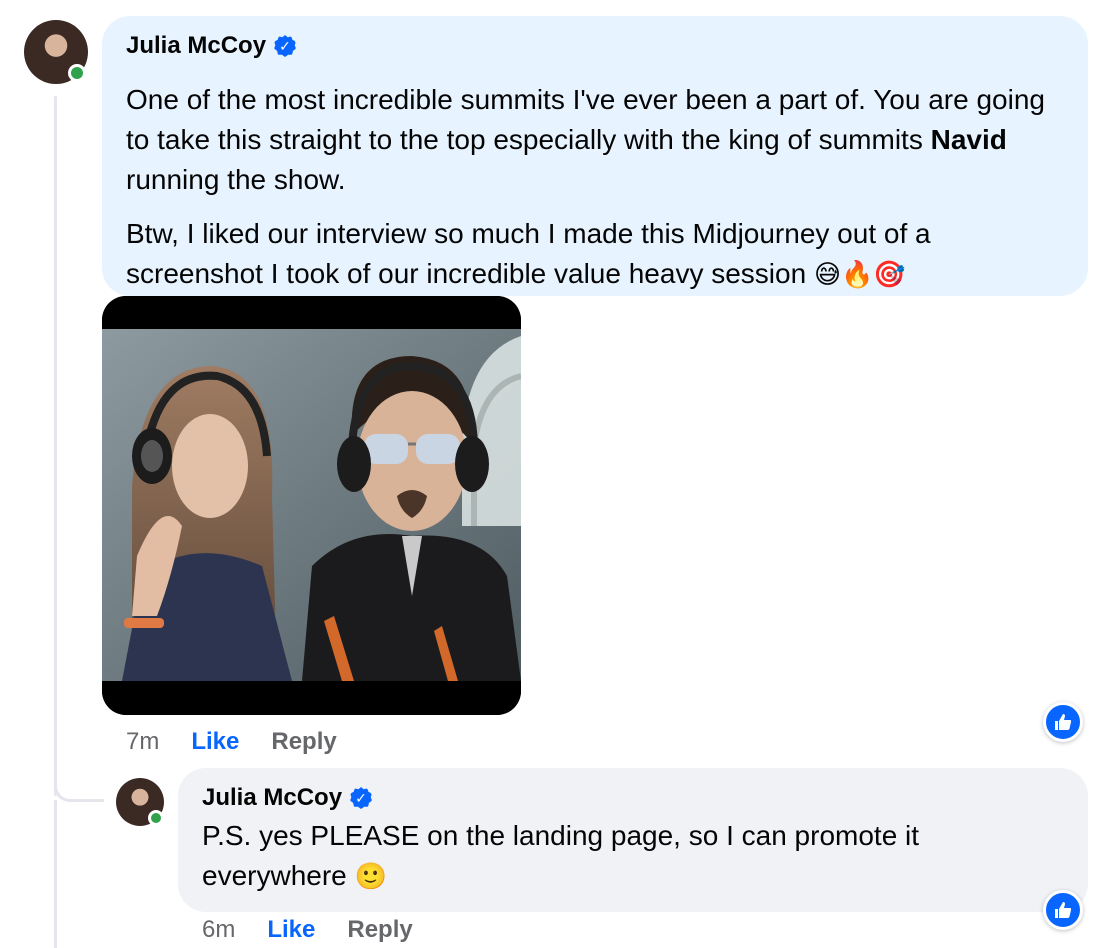  Describe the element at coordinates (968, 139) in the screenshot. I see `mention-navid: Navid` at that location.